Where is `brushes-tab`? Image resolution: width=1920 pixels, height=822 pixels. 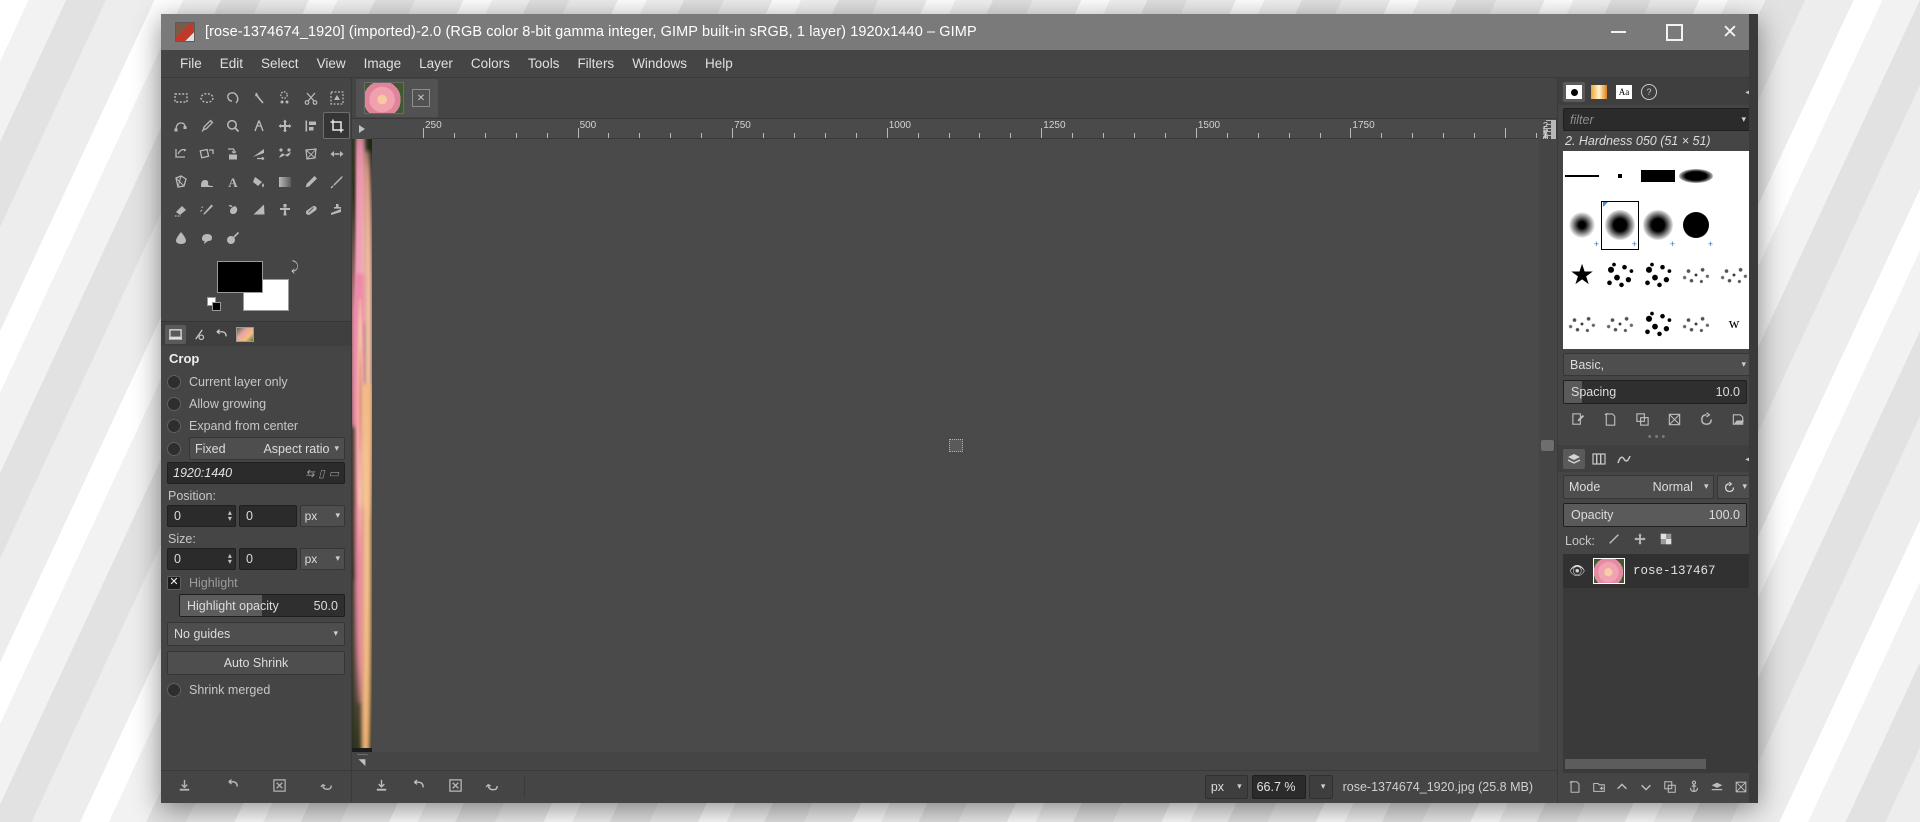 brushes-tab is located at coordinates (1574, 92).